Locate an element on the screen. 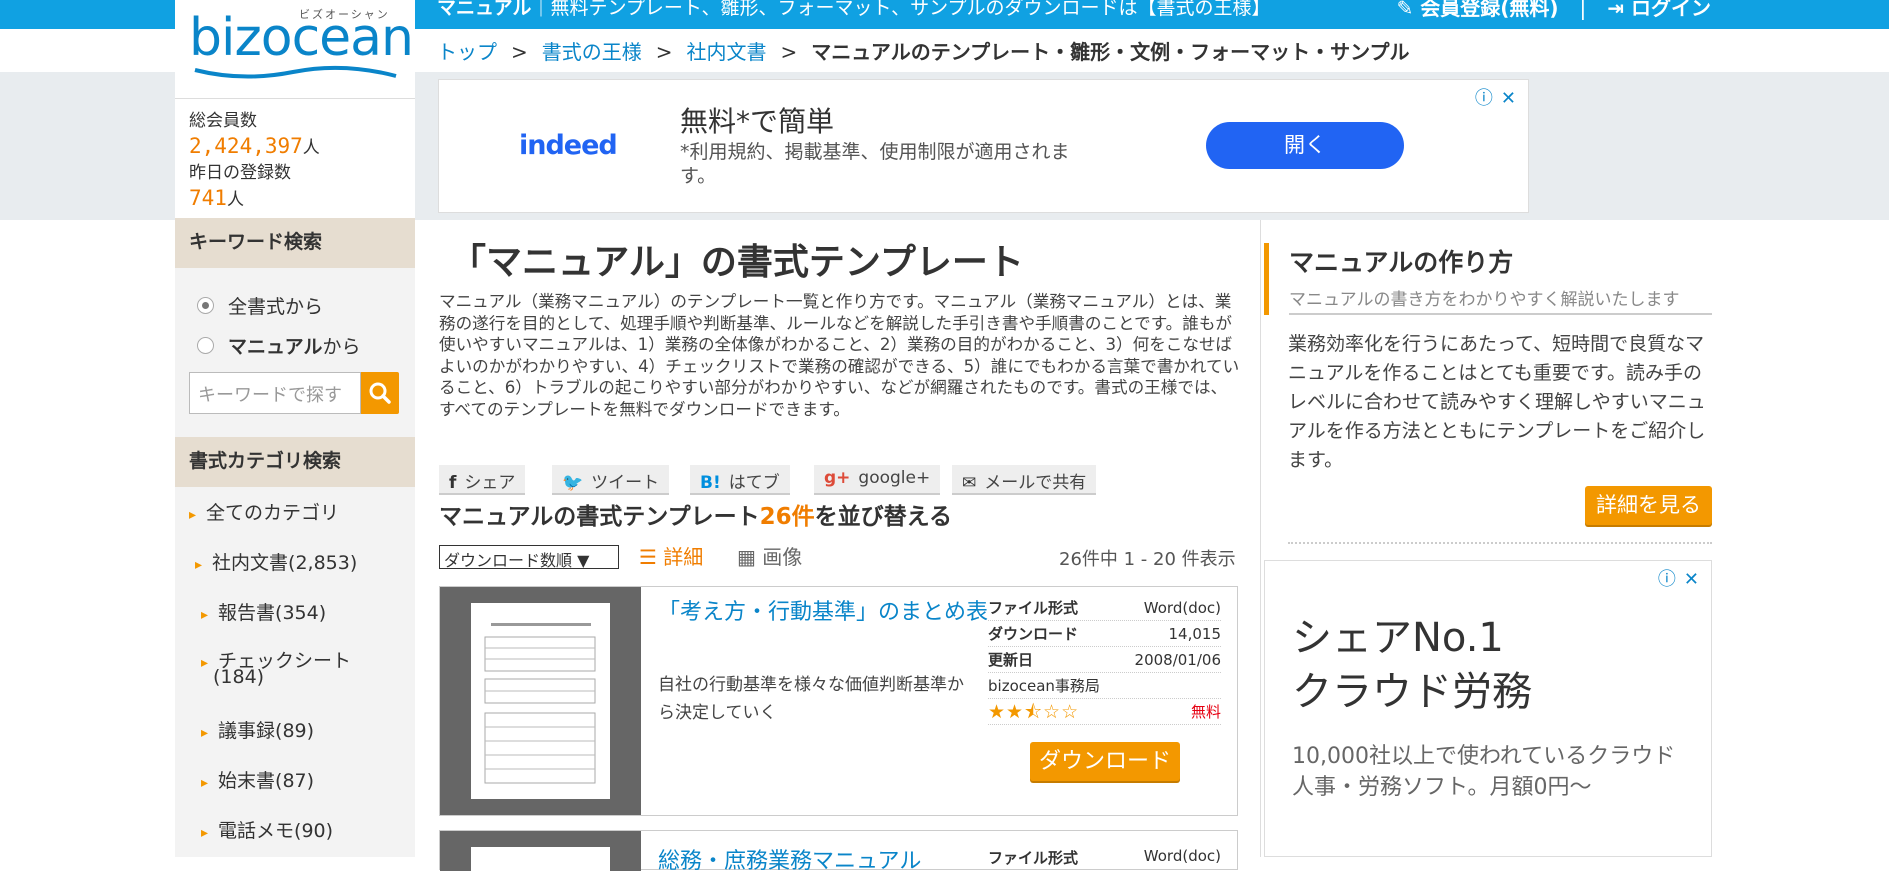 This screenshot has width=1889, height=877. sort-select: ダウンロード数順 ▼ is located at coordinates (529, 557).